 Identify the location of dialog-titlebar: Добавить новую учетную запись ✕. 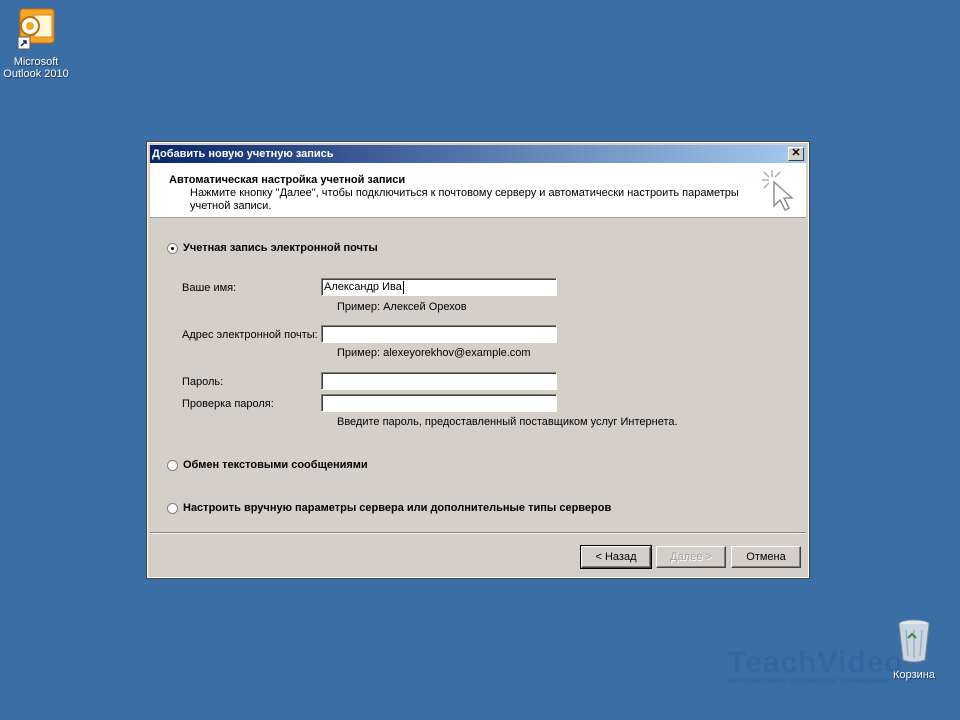
(478, 154).